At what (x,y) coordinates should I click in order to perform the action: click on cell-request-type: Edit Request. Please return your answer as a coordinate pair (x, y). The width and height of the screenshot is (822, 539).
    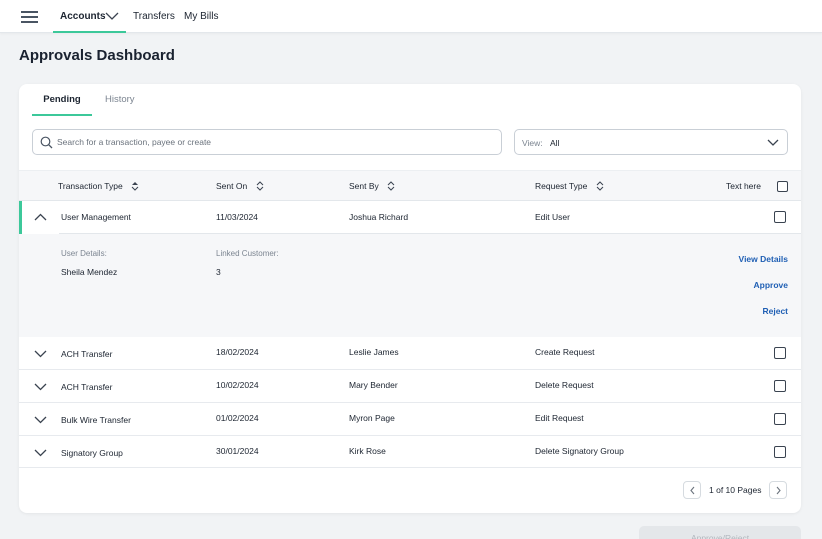
    Looking at the image, I should click on (559, 418).